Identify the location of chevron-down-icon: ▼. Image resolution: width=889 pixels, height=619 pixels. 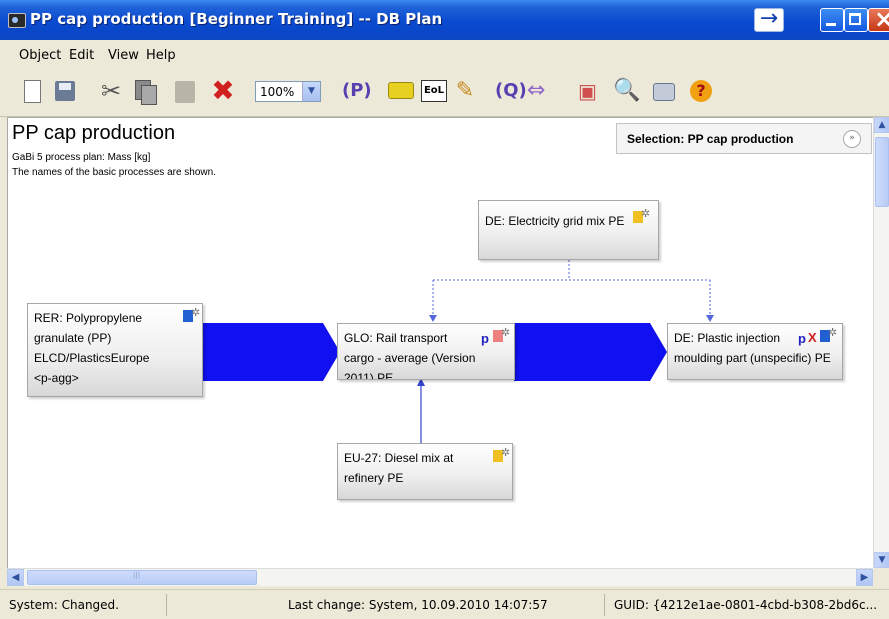
(311, 91).